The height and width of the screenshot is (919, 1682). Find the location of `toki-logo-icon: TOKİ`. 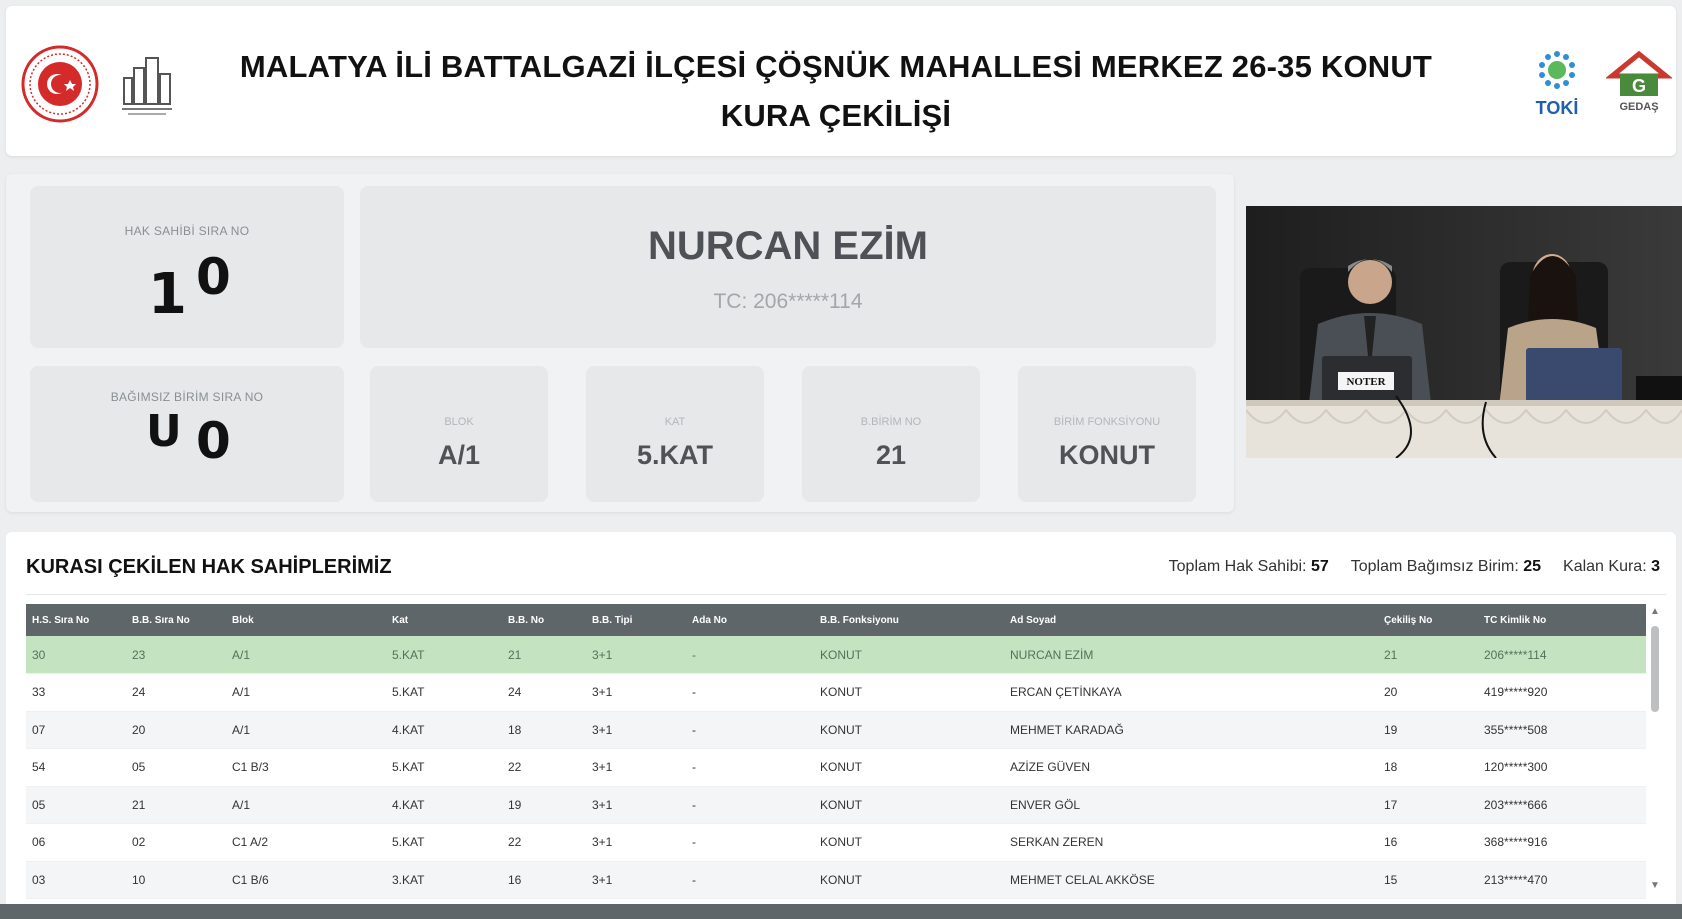

toki-logo-icon: TOKİ is located at coordinates (1557, 83).